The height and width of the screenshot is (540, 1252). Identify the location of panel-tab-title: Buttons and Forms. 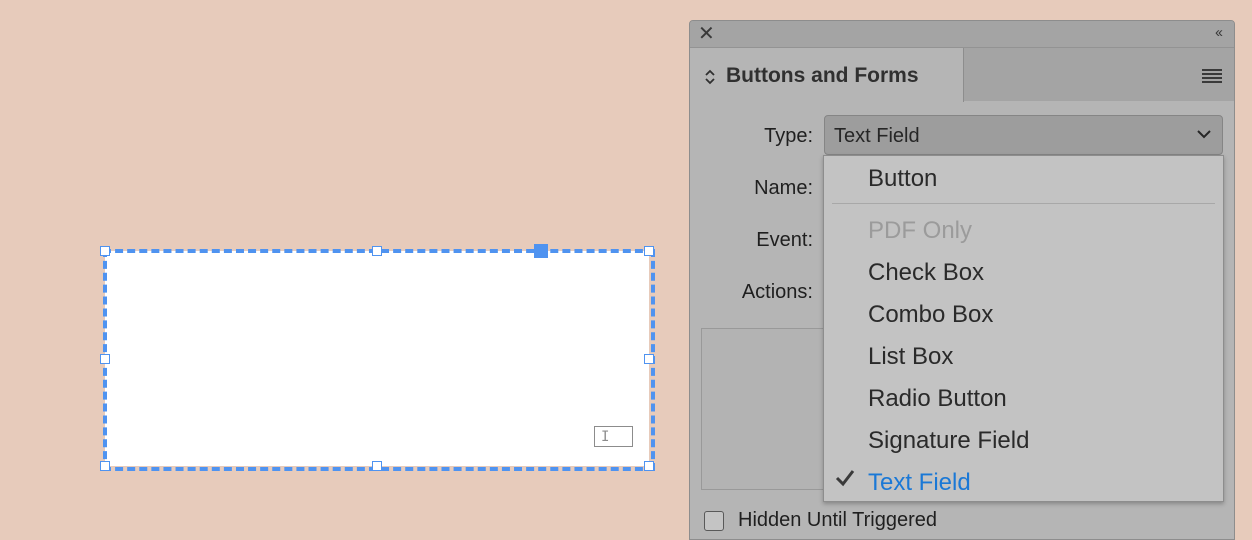
(822, 75).